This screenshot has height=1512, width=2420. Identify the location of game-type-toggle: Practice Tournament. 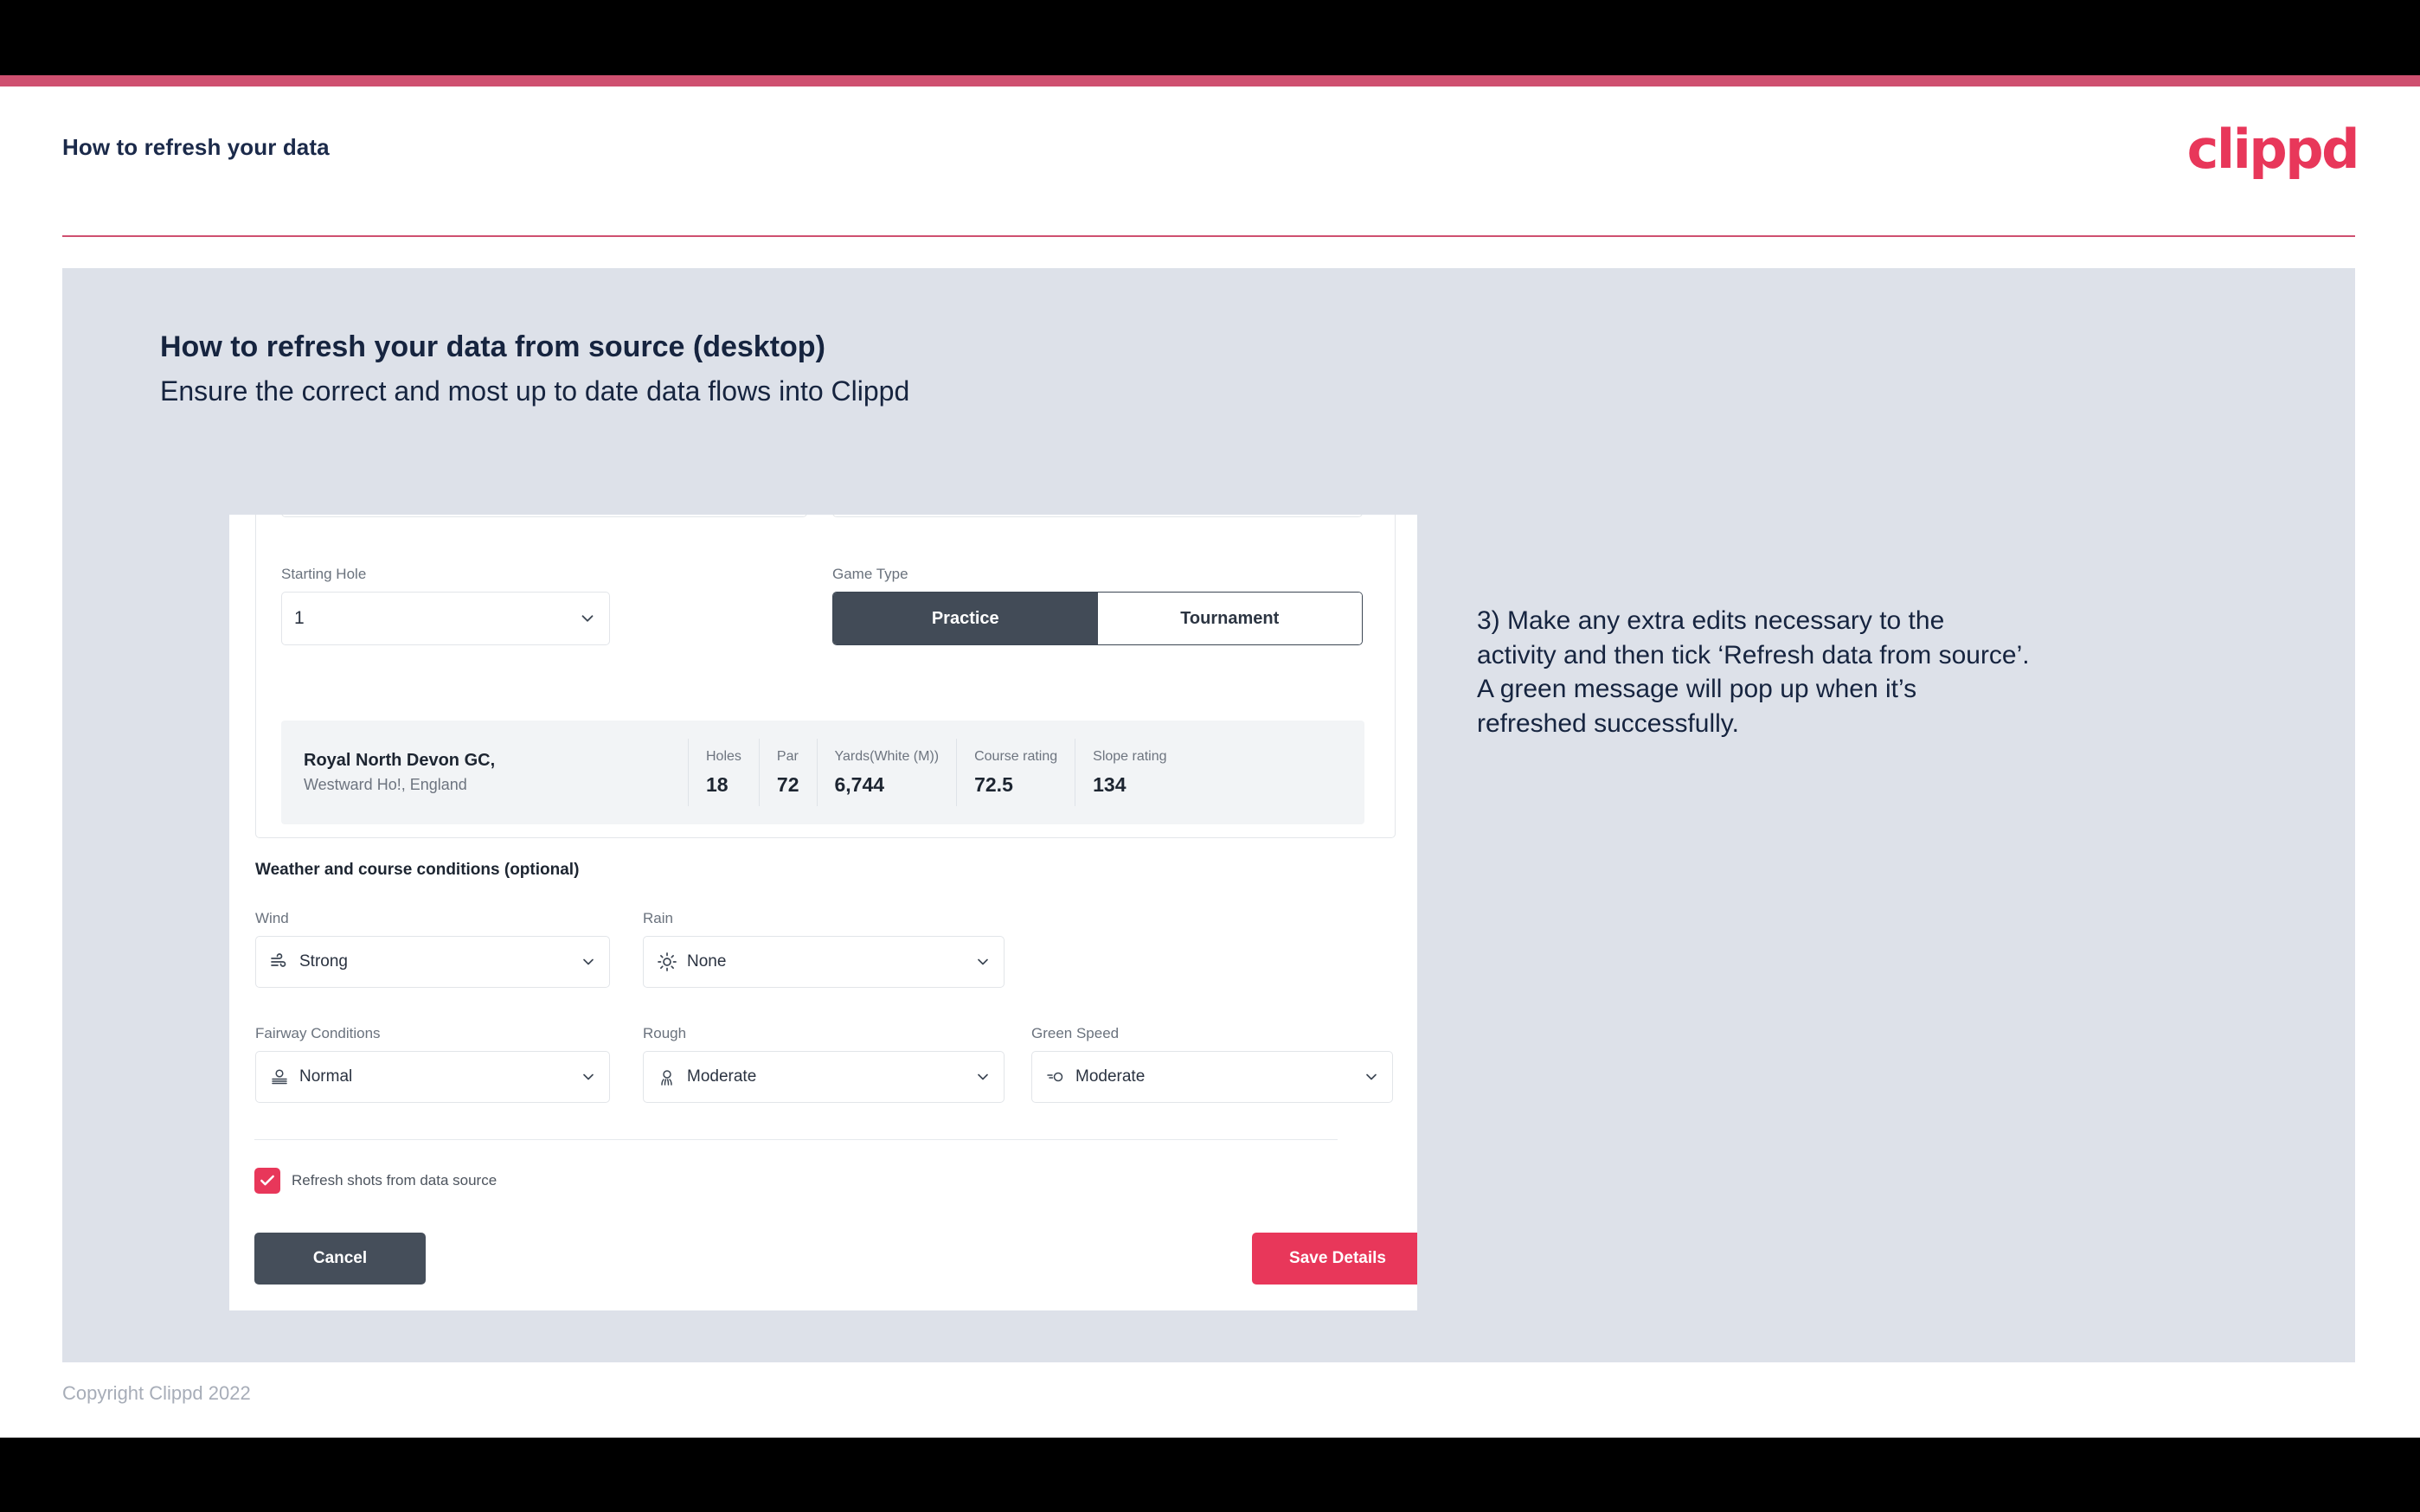
(1097, 618).